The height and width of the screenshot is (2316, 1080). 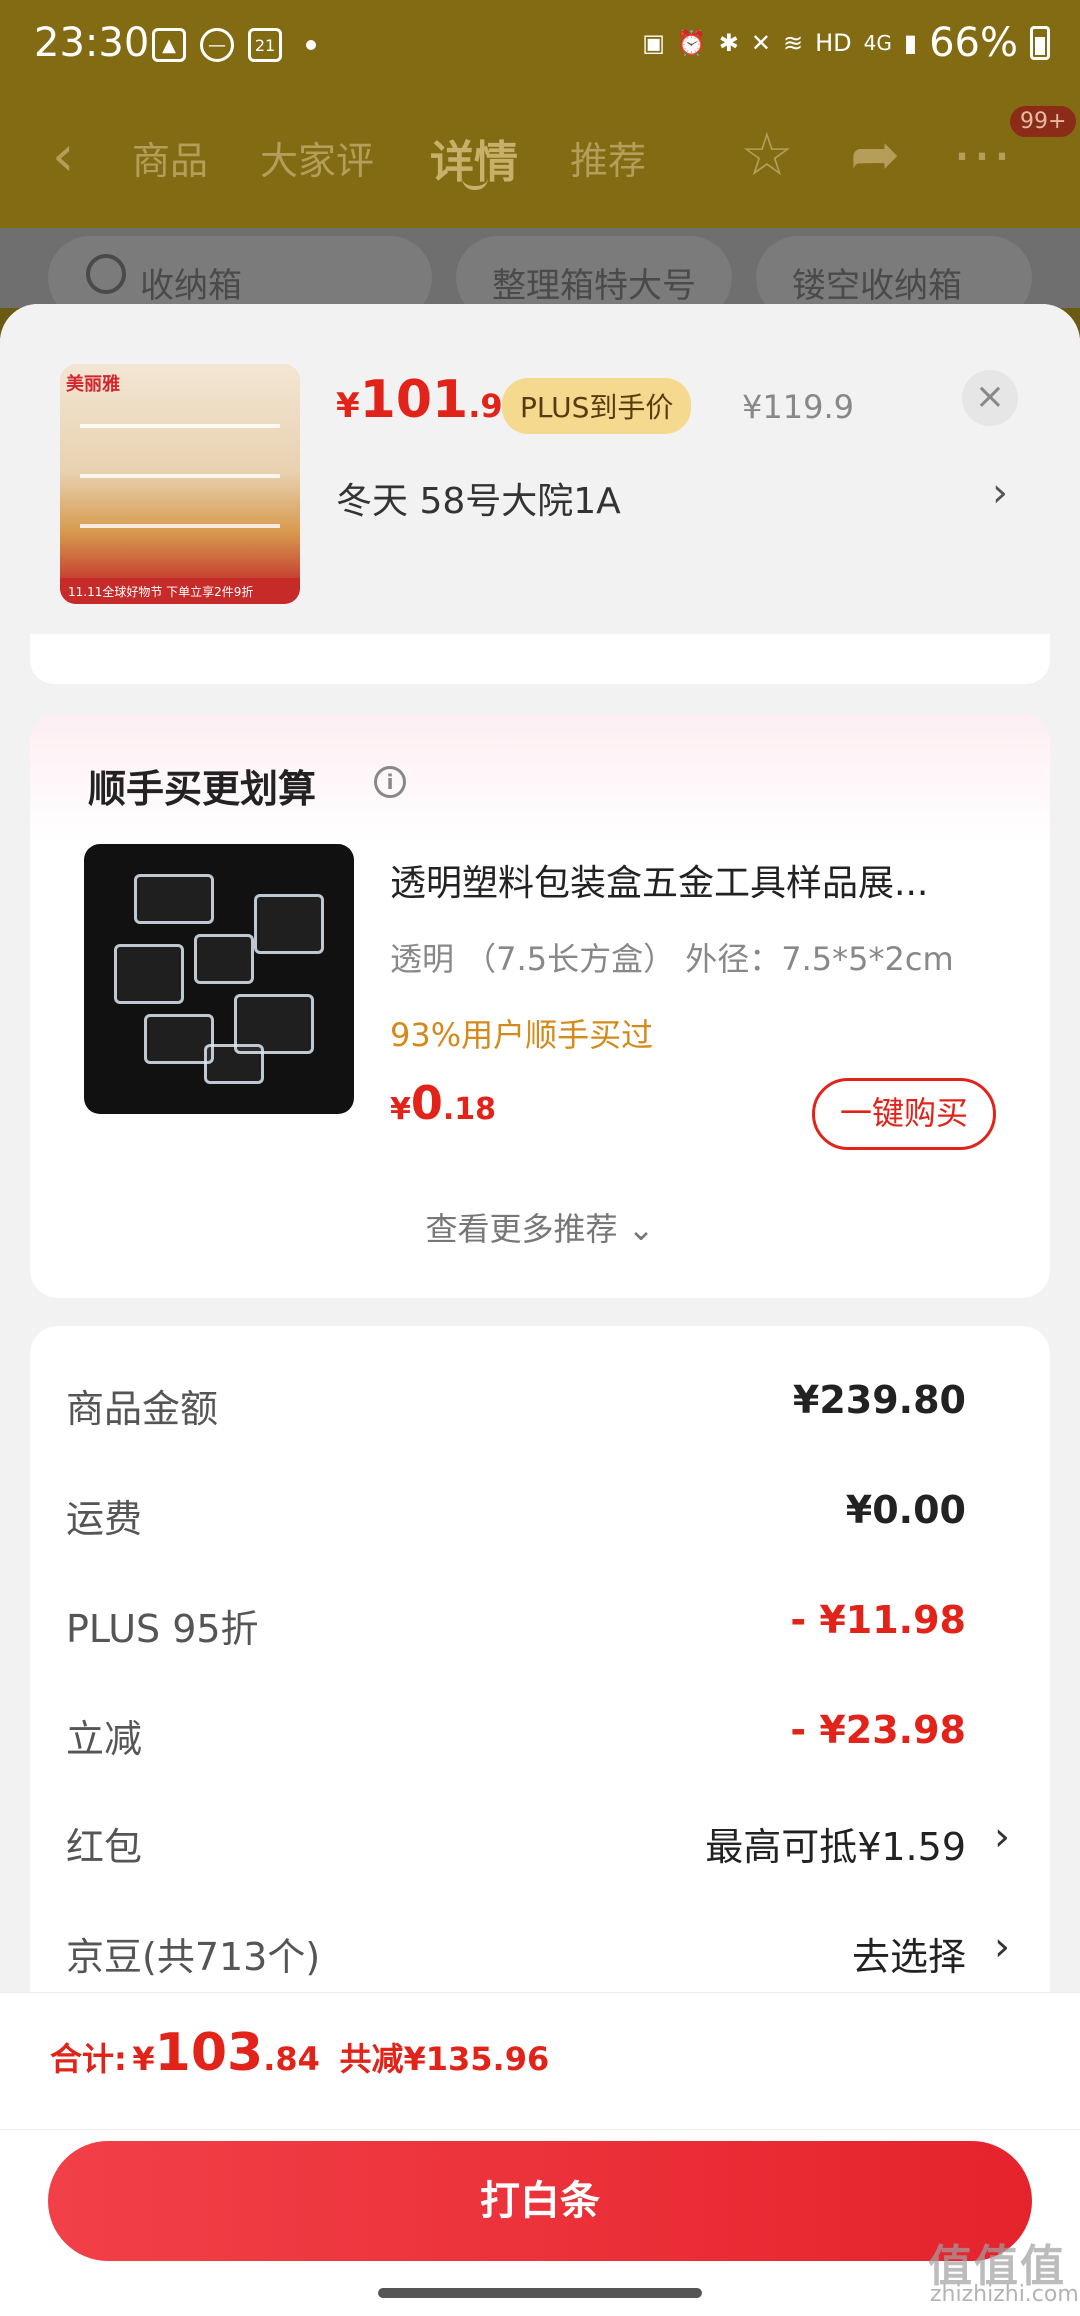 I want to click on price-integer: 101, so click(x=414, y=400).